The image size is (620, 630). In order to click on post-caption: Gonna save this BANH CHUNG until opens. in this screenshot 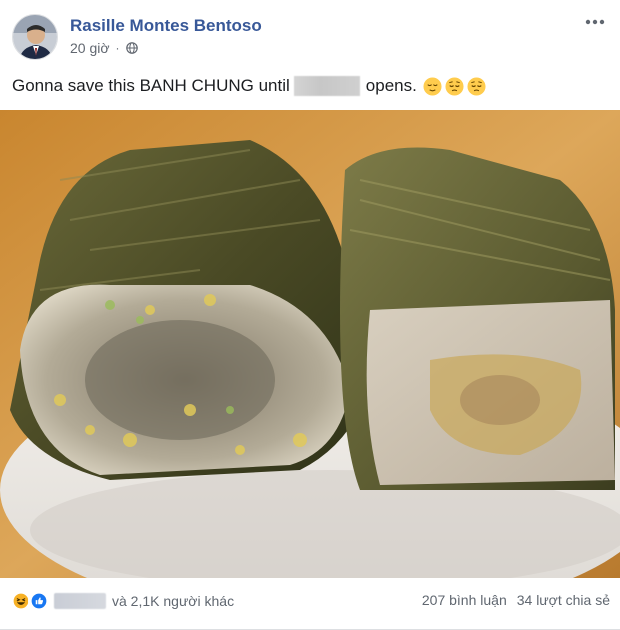, I will do `click(249, 86)`.